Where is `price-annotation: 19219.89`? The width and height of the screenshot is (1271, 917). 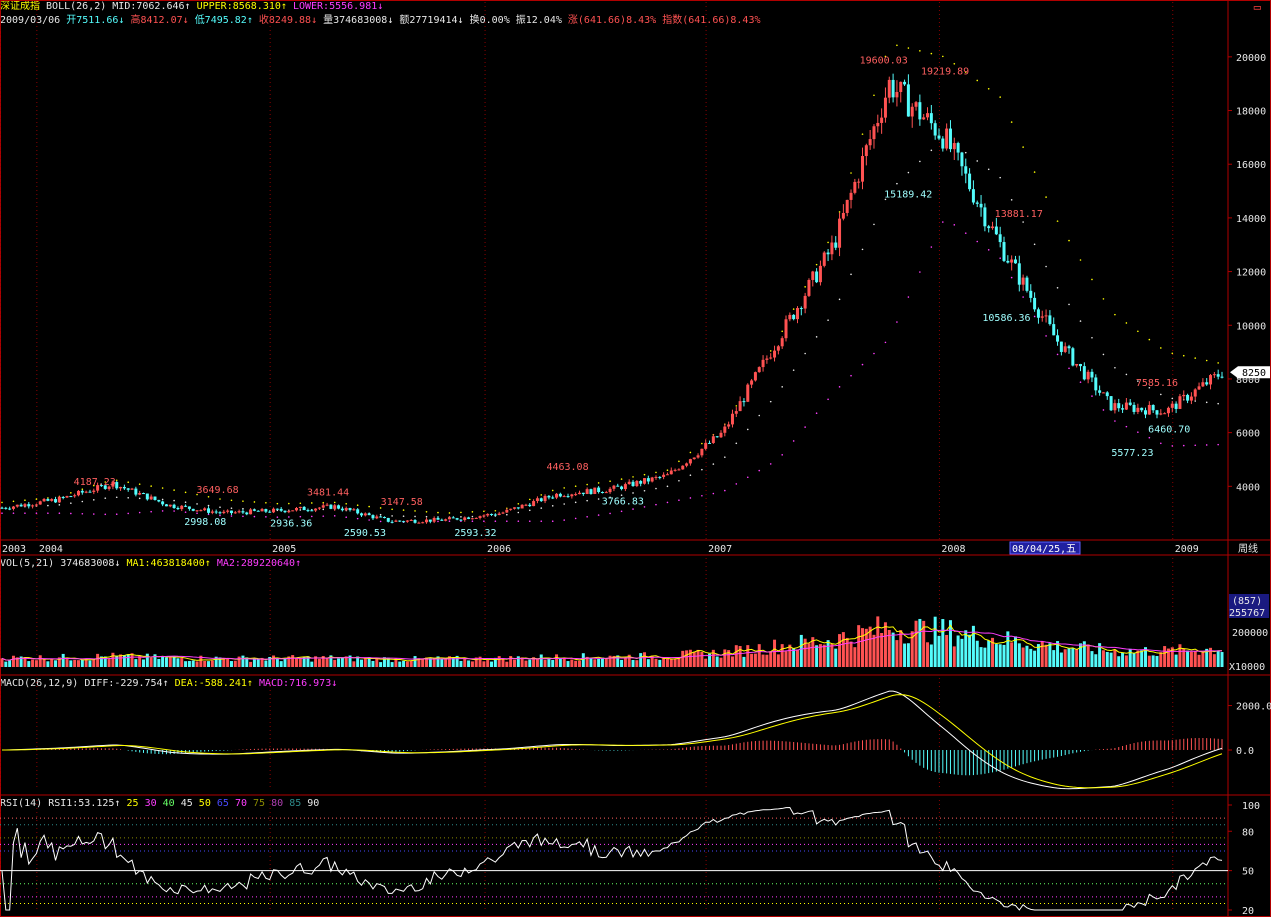 price-annotation: 19219.89 is located at coordinates (945, 71).